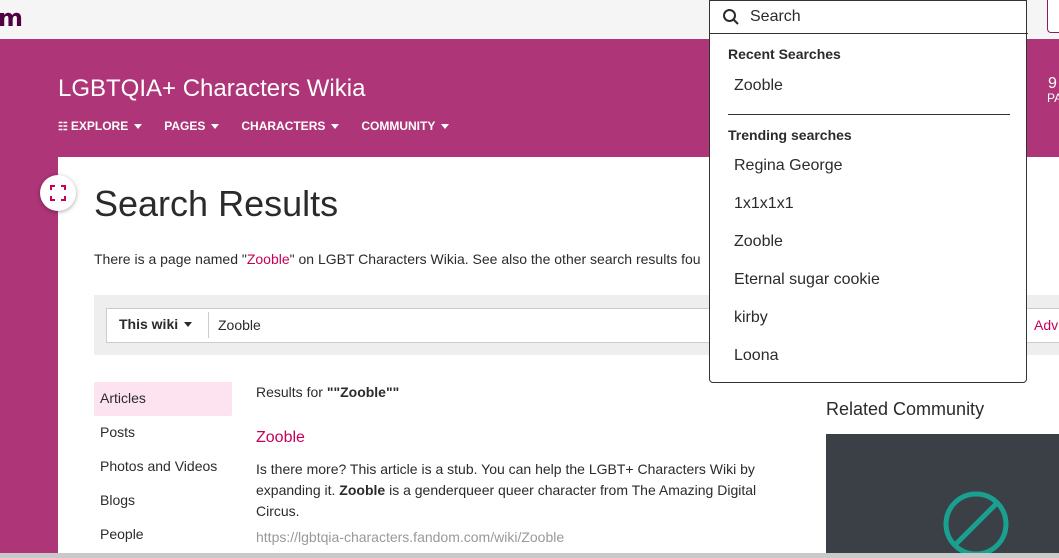 The width and height of the screenshot is (1059, 558). I want to click on search-divider, so click(208, 325).